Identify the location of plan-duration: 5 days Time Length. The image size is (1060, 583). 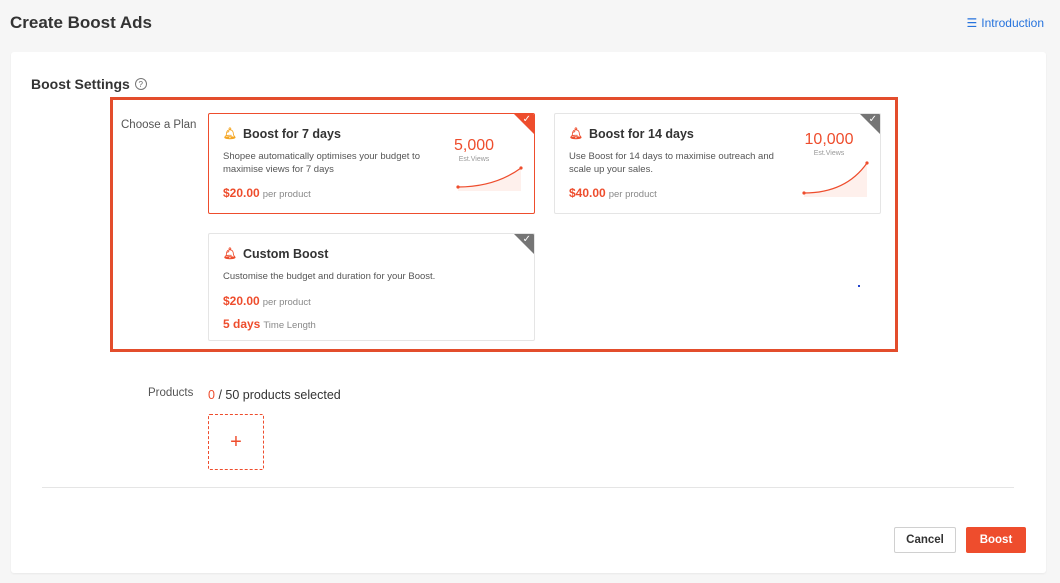
(269, 324).